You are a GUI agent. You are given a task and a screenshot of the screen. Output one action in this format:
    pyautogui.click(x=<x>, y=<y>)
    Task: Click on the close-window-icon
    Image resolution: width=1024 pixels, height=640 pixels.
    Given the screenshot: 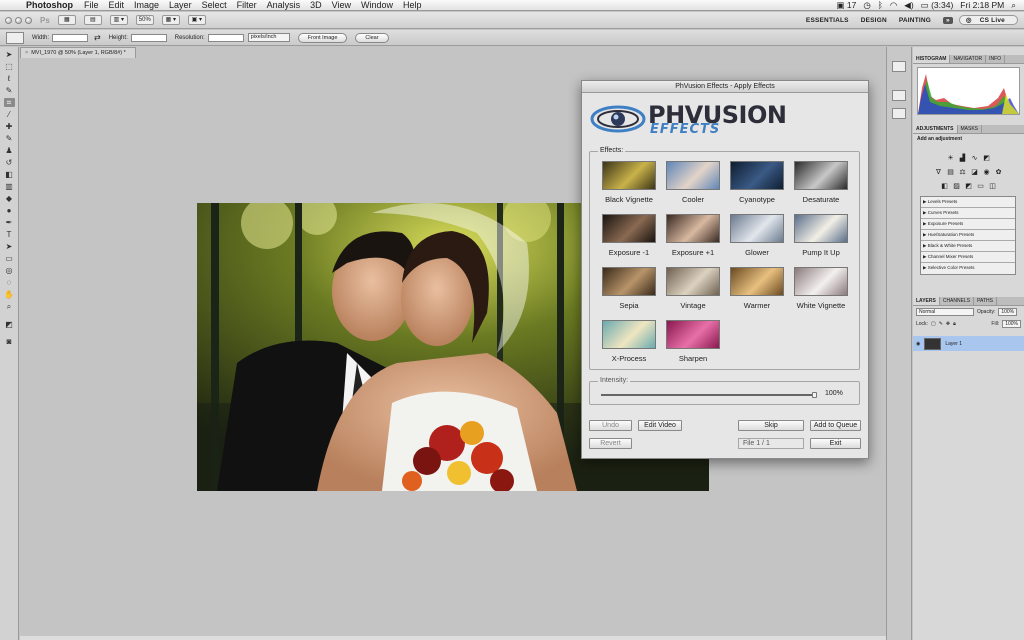 What is the action you would take?
    pyautogui.click(x=8, y=20)
    